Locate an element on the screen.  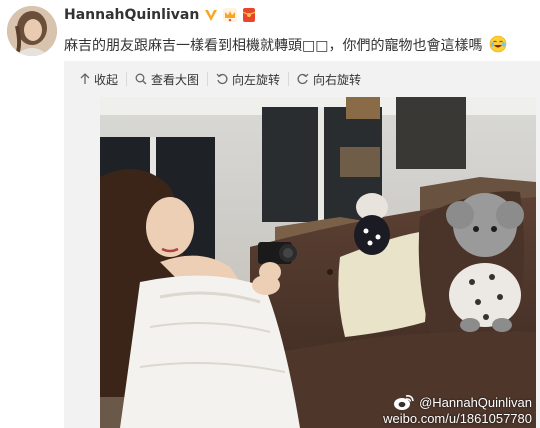
rotate-left-label: 向左旋转 is located at coordinates (256, 79).